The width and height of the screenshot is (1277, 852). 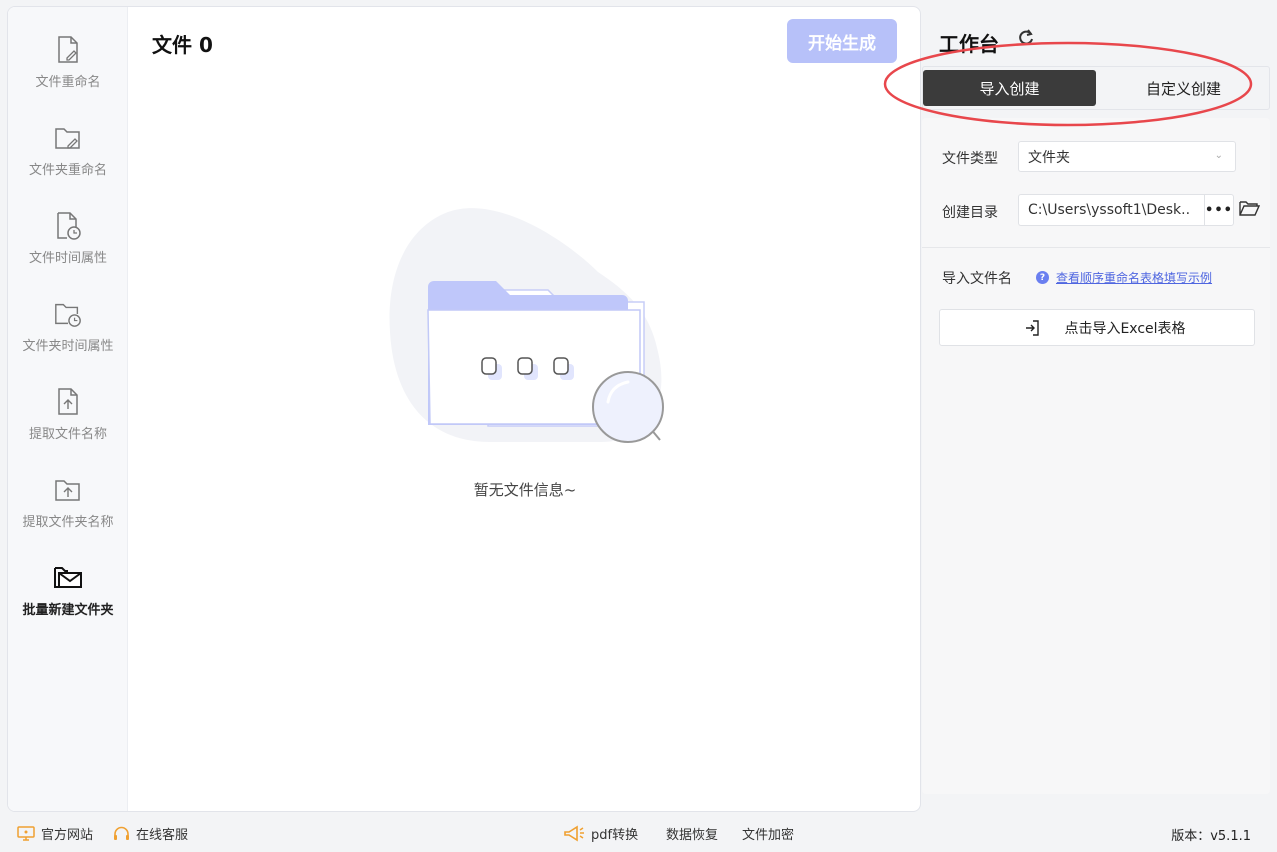 I want to click on file-encrypt-label: 文件加密, so click(x=768, y=835).